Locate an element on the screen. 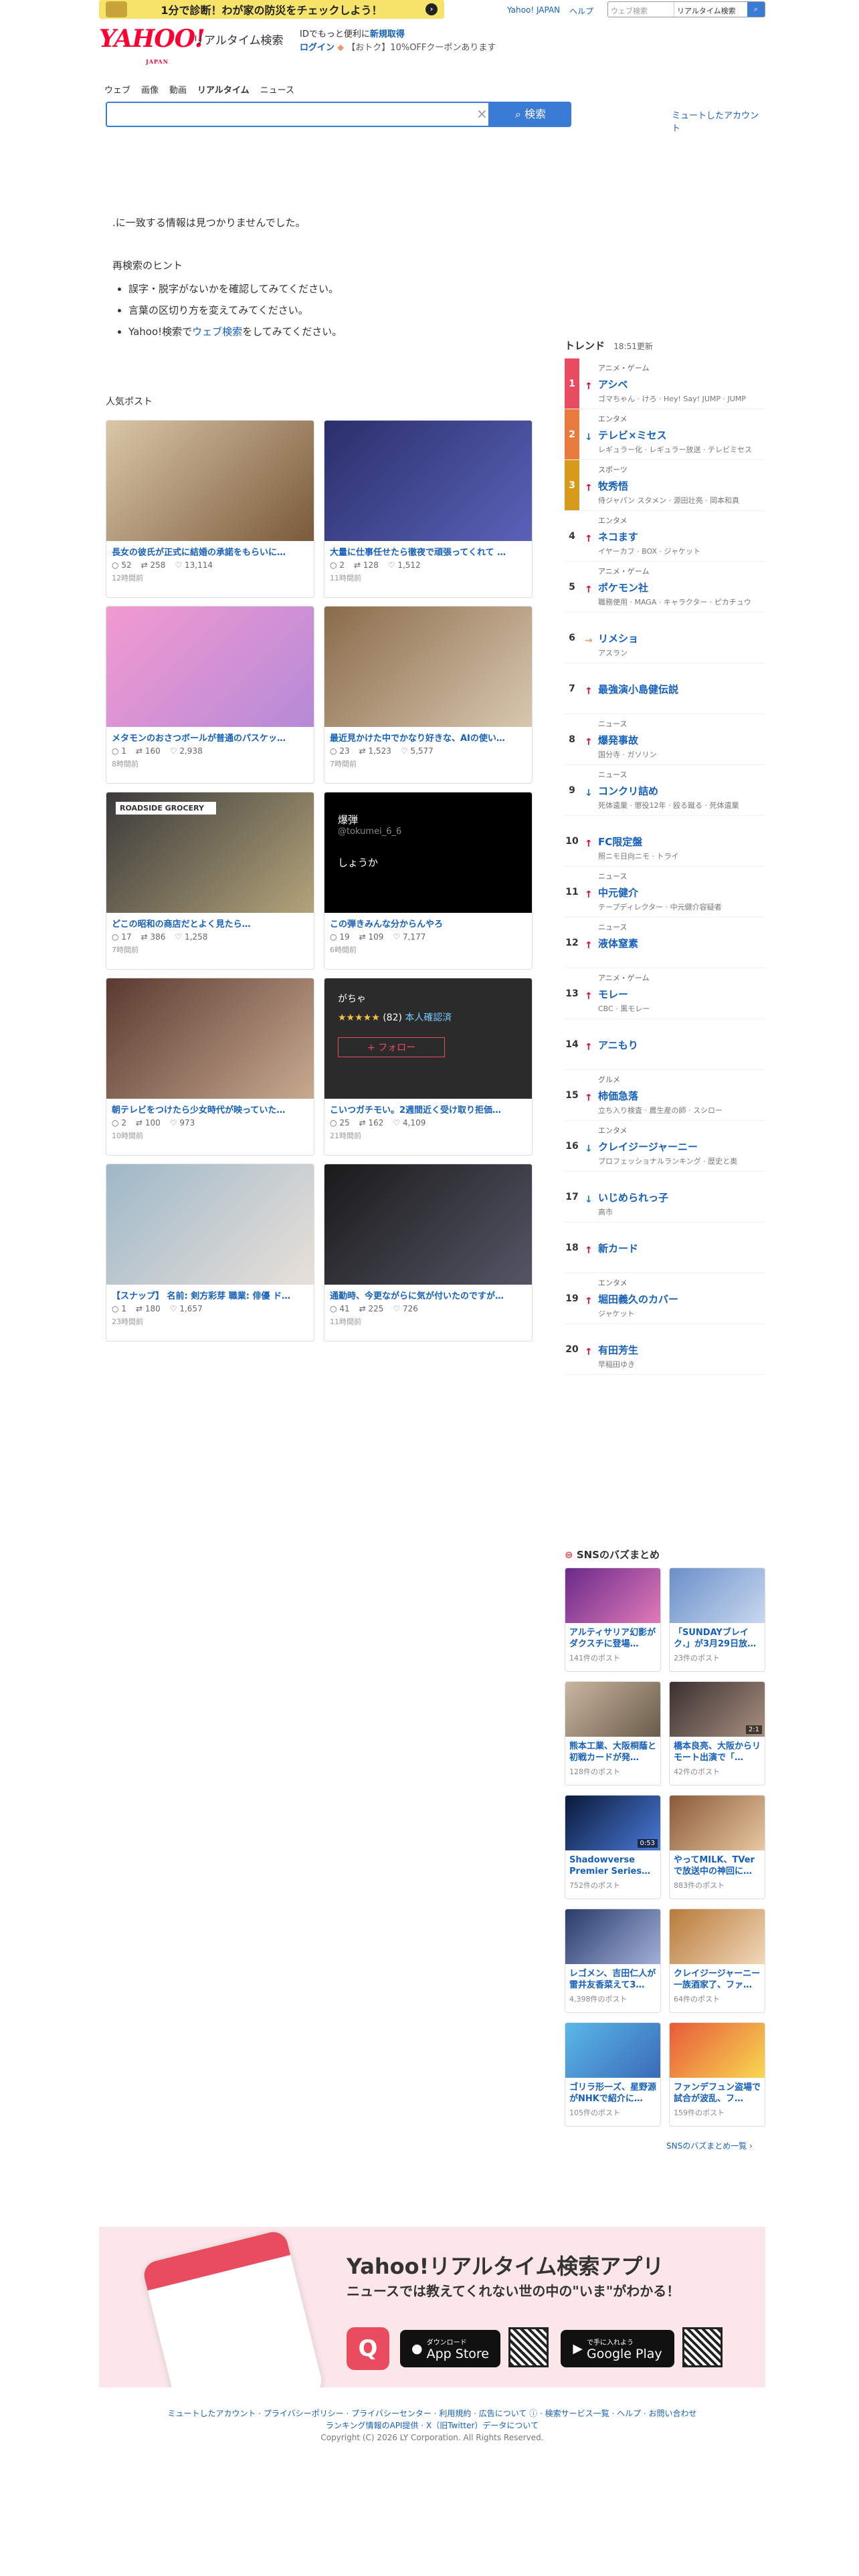  sns-card: ゴリラ形一ズ、星野源がNHKで紹介に… 105件のポスト is located at coordinates (613, 2074).